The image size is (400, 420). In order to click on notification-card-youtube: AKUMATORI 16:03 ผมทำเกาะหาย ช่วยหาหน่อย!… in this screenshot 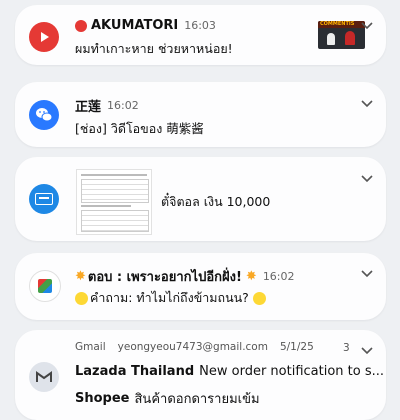, I will do `click(200, 35)`.